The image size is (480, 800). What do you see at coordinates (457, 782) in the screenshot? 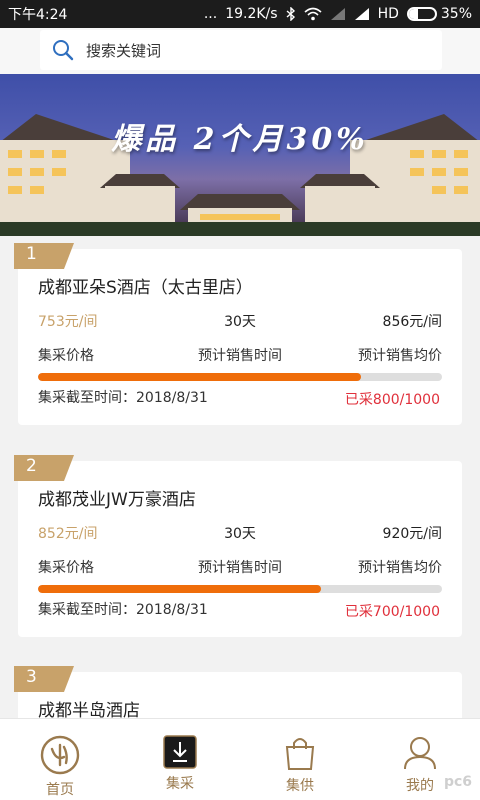
I see `watermark: pc6` at bounding box center [457, 782].